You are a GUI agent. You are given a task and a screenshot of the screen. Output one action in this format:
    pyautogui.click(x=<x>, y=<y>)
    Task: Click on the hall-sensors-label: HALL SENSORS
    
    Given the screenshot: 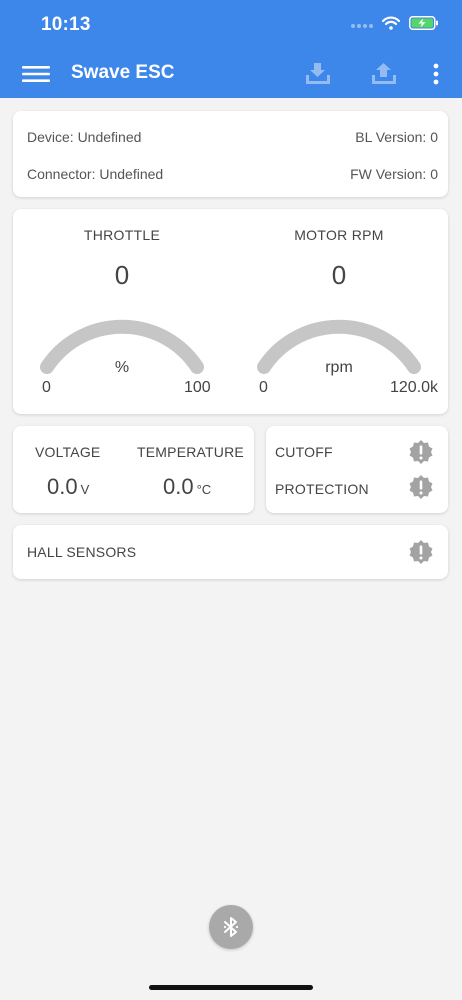 What is the action you would take?
    pyautogui.click(x=82, y=552)
    